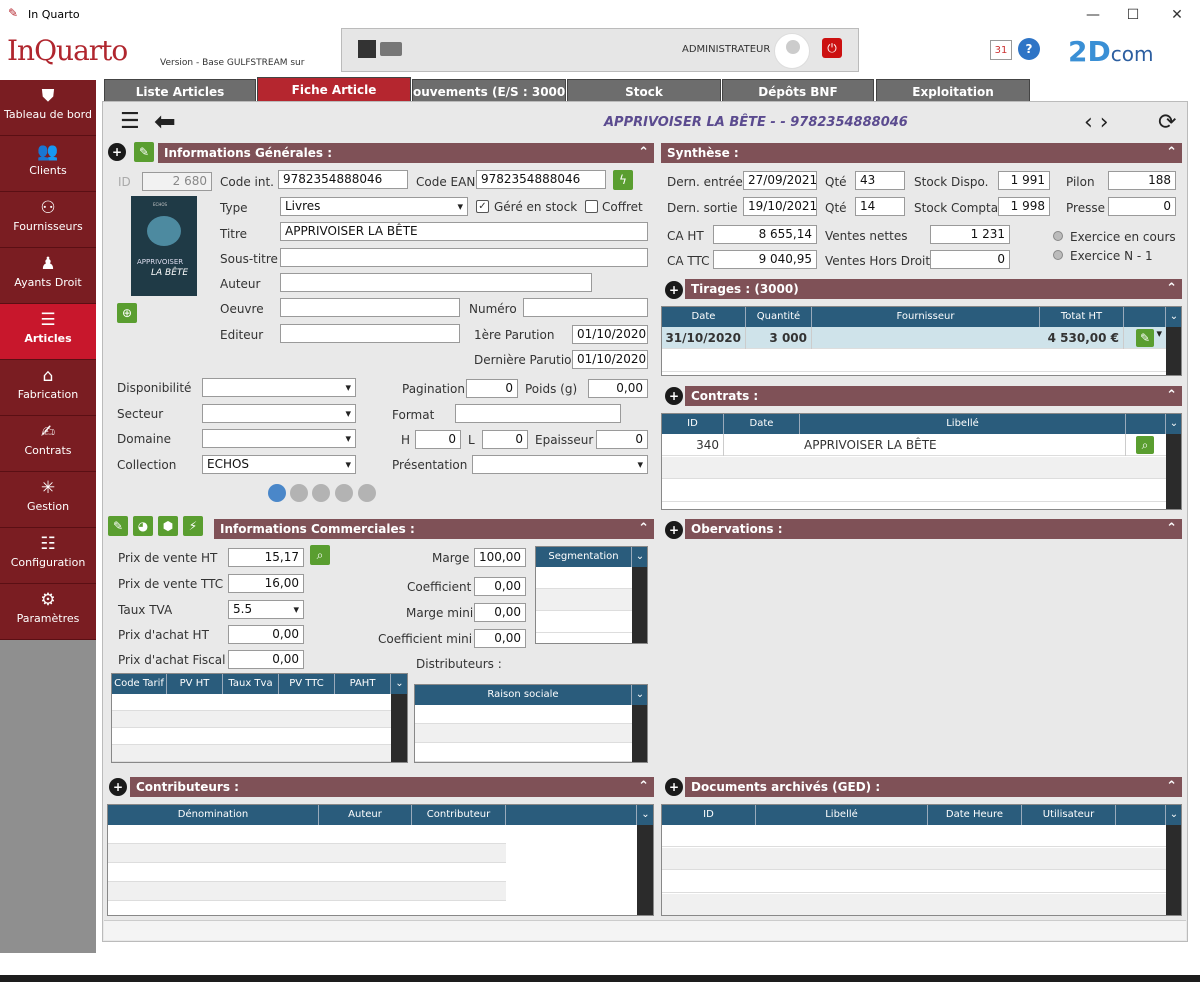 This screenshot has width=1200, height=982. What do you see at coordinates (320, 555) in the screenshot?
I see `search-icon: ⌕` at bounding box center [320, 555].